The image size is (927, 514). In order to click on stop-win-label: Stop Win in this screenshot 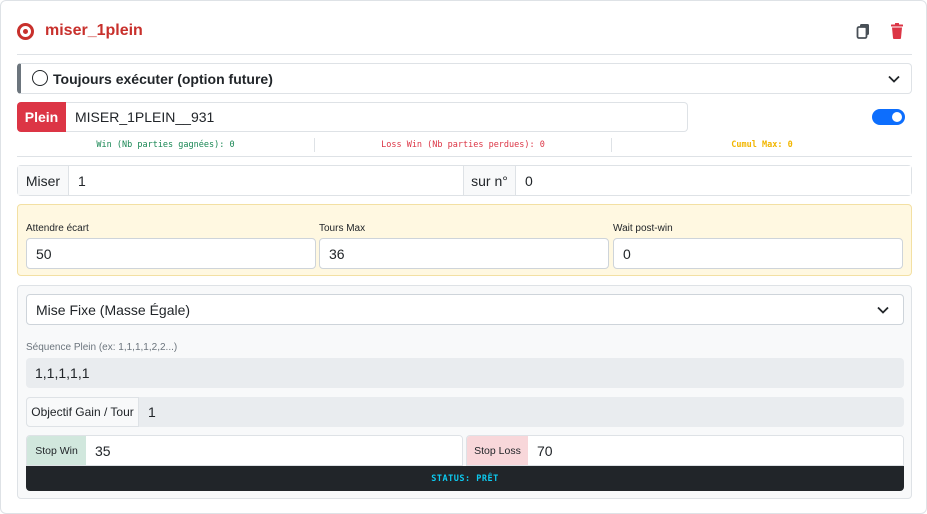, I will do `click(56, 450)`.